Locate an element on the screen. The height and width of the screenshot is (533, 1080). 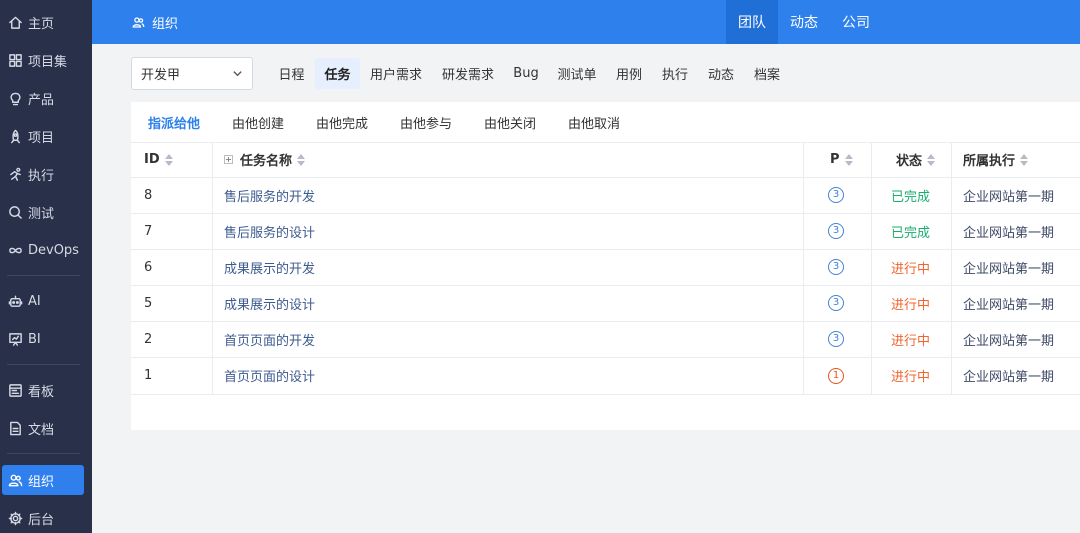
expand-all-icon is located at coordinates (228, 159).